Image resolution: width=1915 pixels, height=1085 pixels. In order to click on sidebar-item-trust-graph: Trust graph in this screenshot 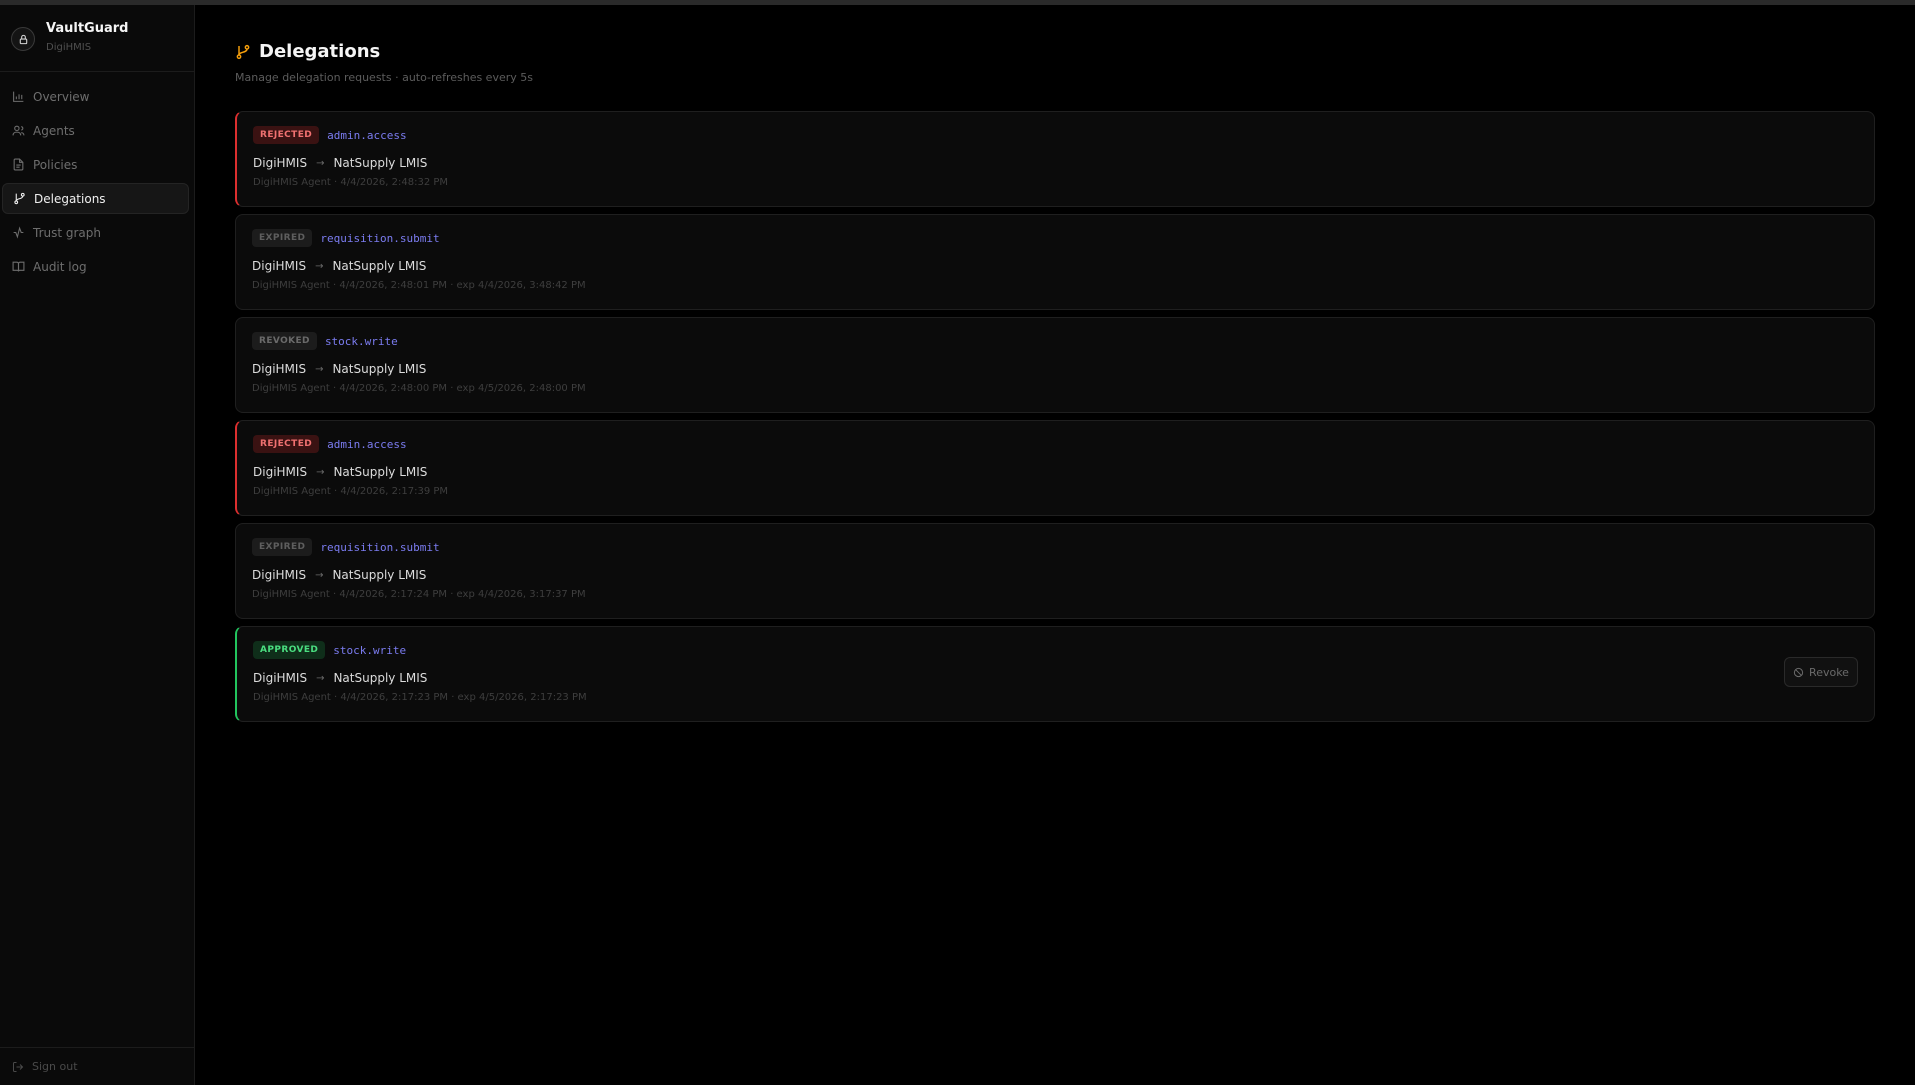, I will do `click(95, 232)`.